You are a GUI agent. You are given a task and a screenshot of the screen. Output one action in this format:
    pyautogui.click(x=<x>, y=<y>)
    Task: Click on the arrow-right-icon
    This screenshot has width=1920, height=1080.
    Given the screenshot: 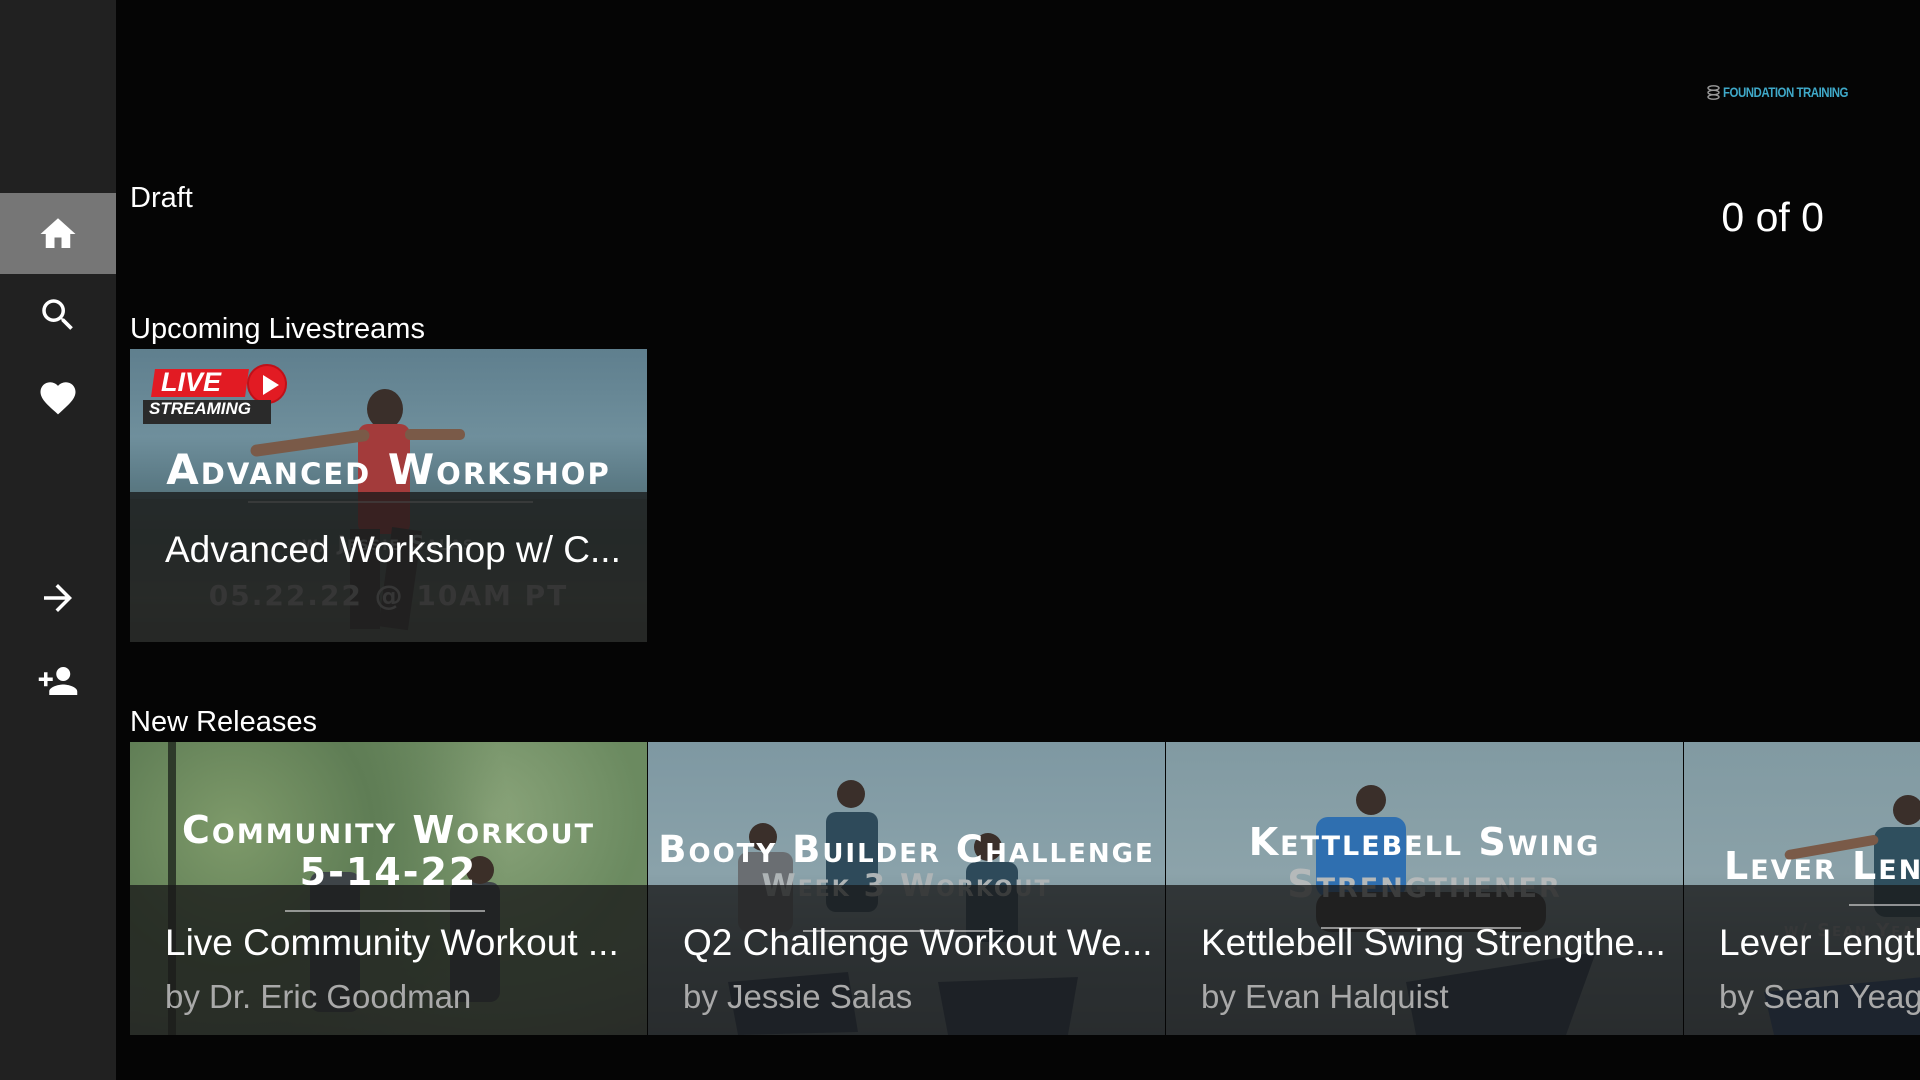 What is the action you would take?
    pyautogui.click(x=58, y=597)
    